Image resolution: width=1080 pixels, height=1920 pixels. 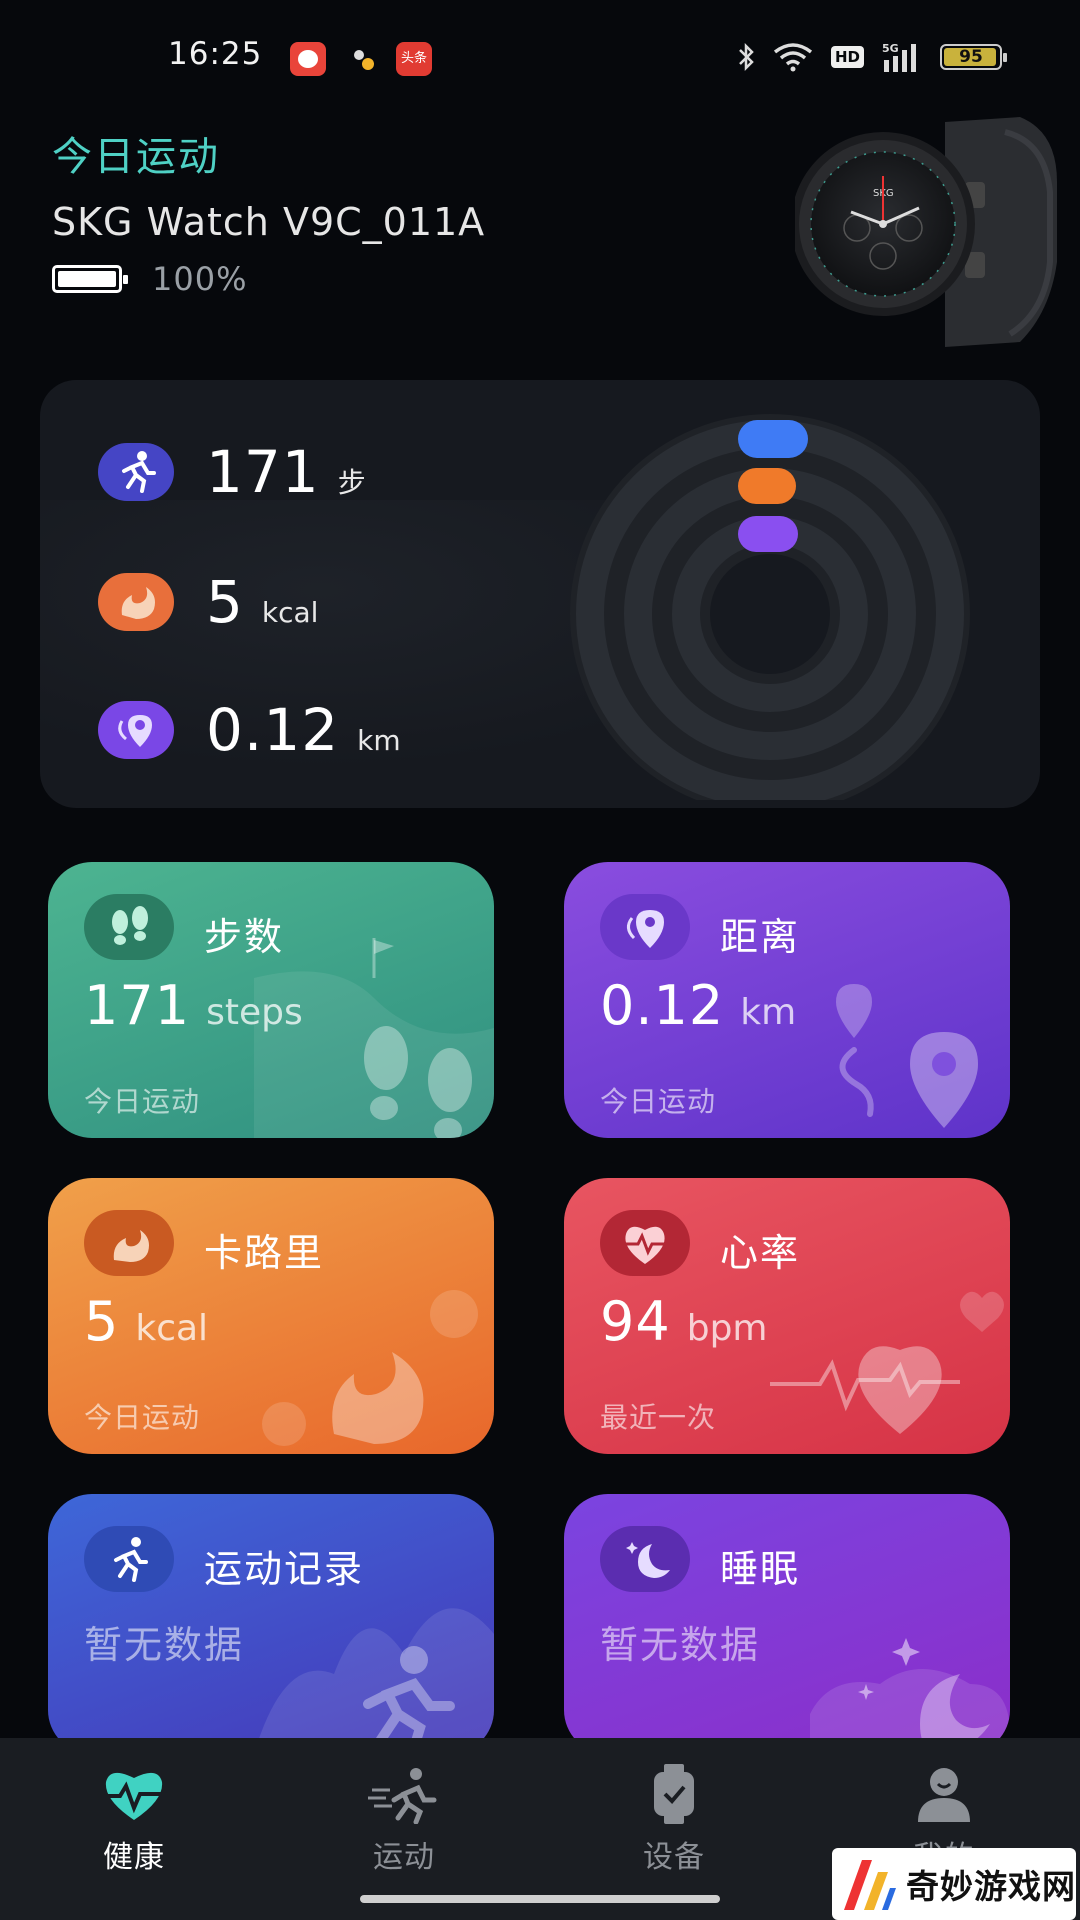 What do you see at coordinates (225, 602) in the screenshot?
I see `summary-calories-value: 5` at bounding box center [225, 602].